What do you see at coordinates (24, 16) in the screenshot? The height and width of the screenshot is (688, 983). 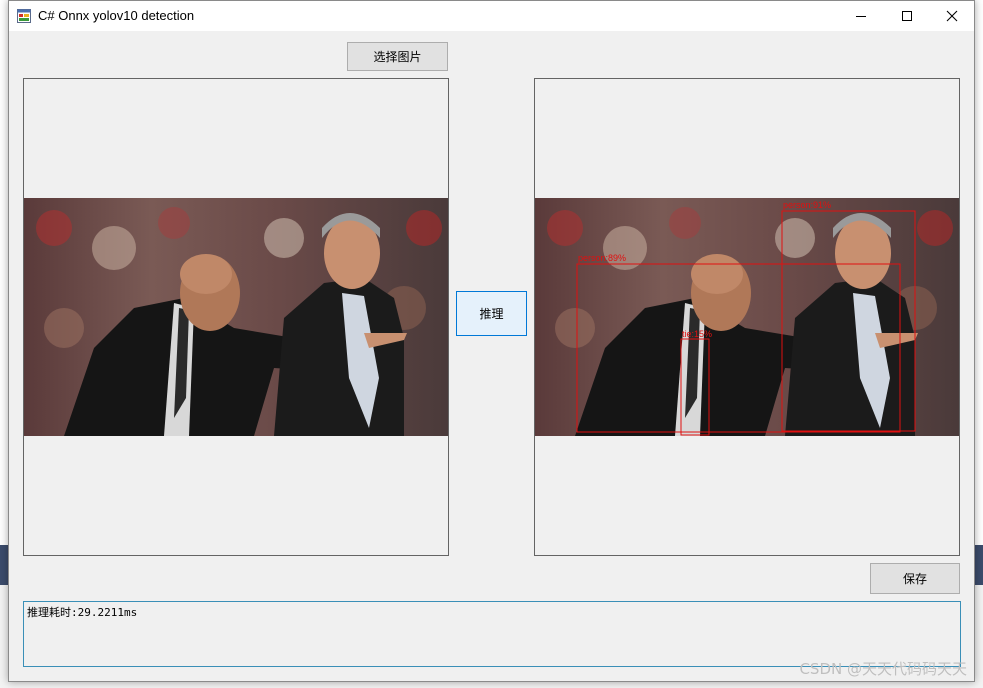 I see `app-form-icon` at bounding box center [24, 16].